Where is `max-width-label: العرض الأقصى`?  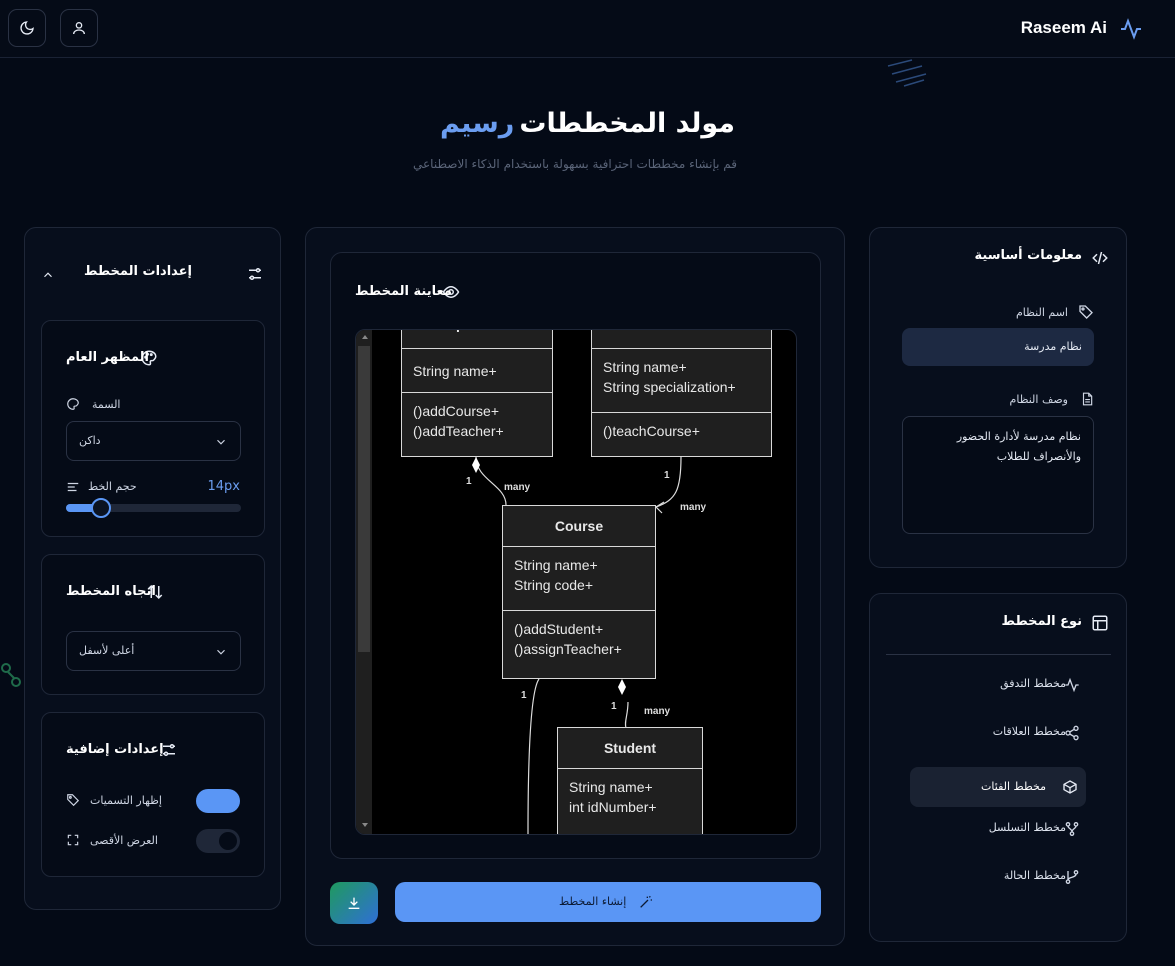
max-width-label: العرض الأقصى is located at coordinates (124, 840).